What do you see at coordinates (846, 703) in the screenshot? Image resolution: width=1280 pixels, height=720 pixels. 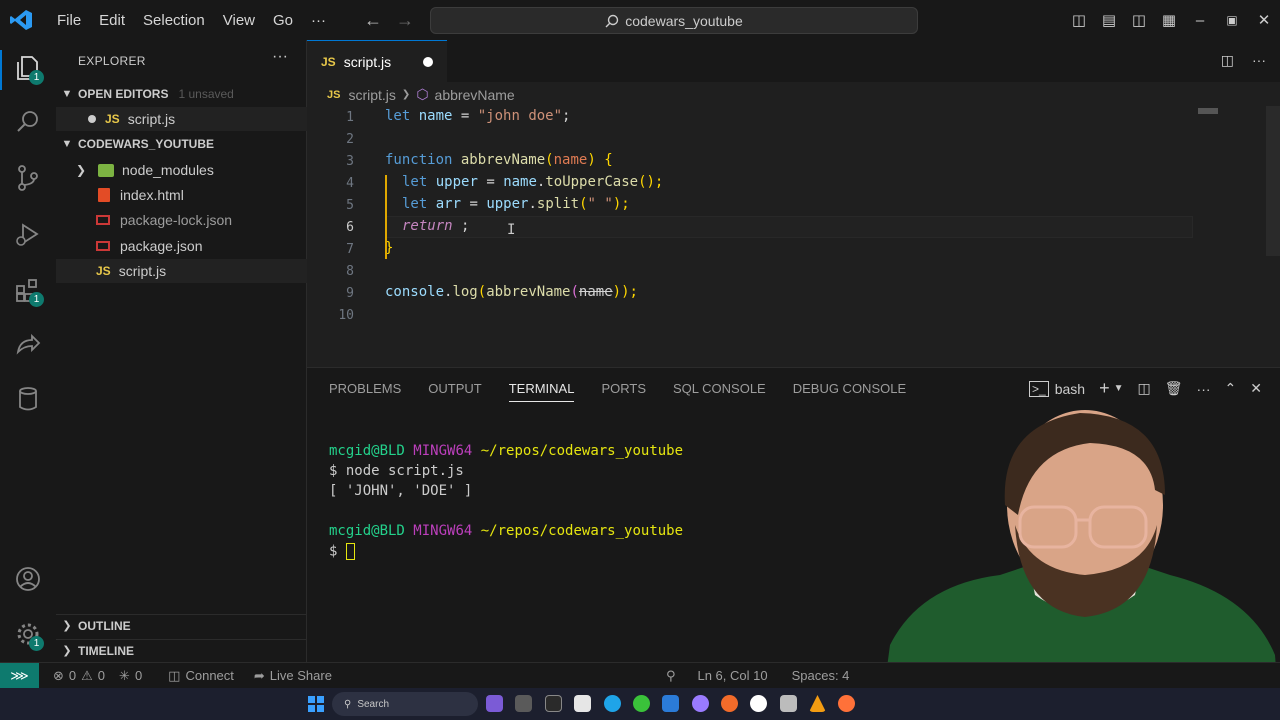 I see `firefox-icon` at bounding box center [846, 703].